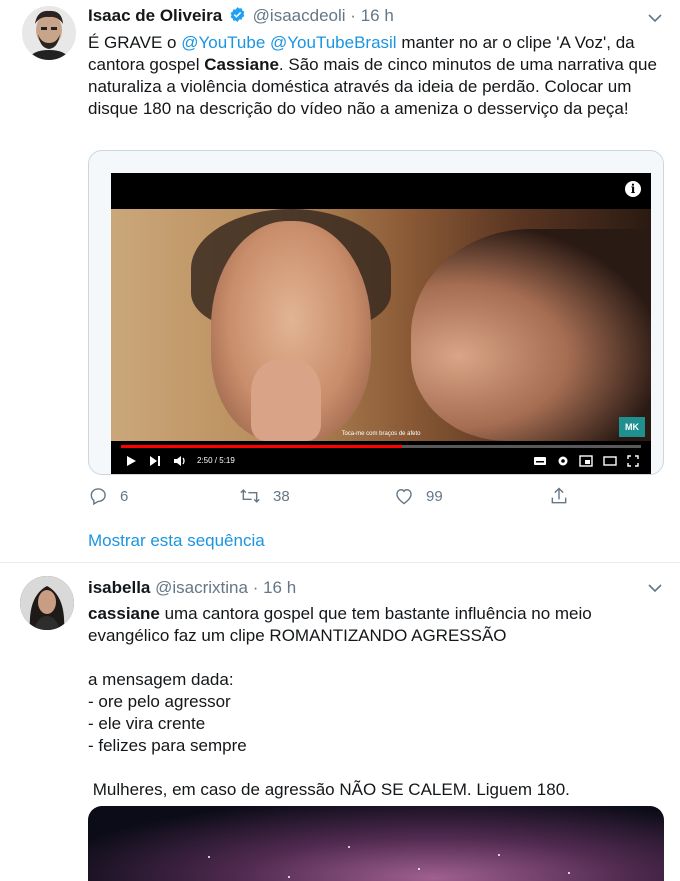 This screenshot has height=881, width=680. Describe the element at coordinates (161, 679) in the screenshot. I see `text-line: a mensagem dada:` at that location.